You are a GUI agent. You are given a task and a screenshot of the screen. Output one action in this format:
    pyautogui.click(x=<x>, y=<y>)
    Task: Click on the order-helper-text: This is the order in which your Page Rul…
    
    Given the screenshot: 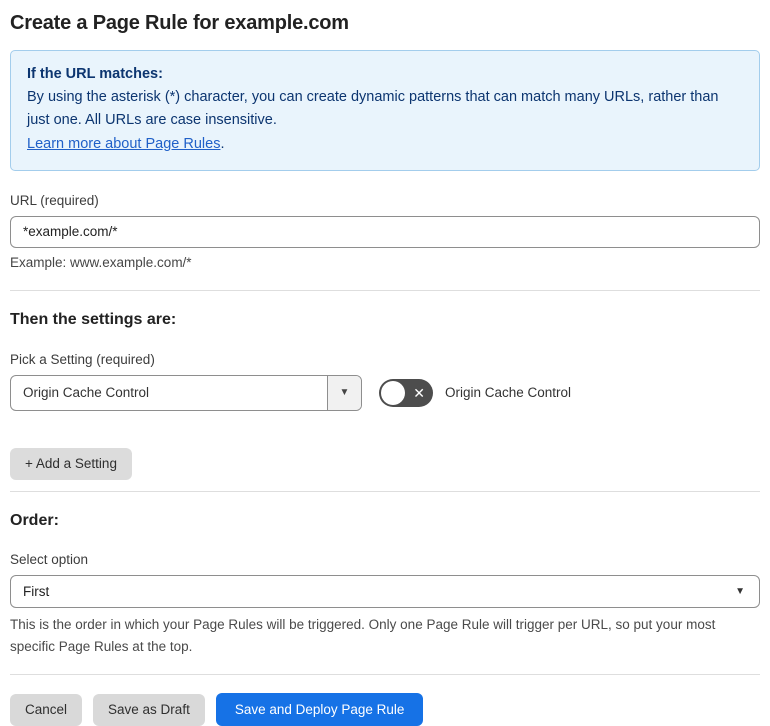 What is the action you would take?
    pyautogui.click(x=363, y=635)
    